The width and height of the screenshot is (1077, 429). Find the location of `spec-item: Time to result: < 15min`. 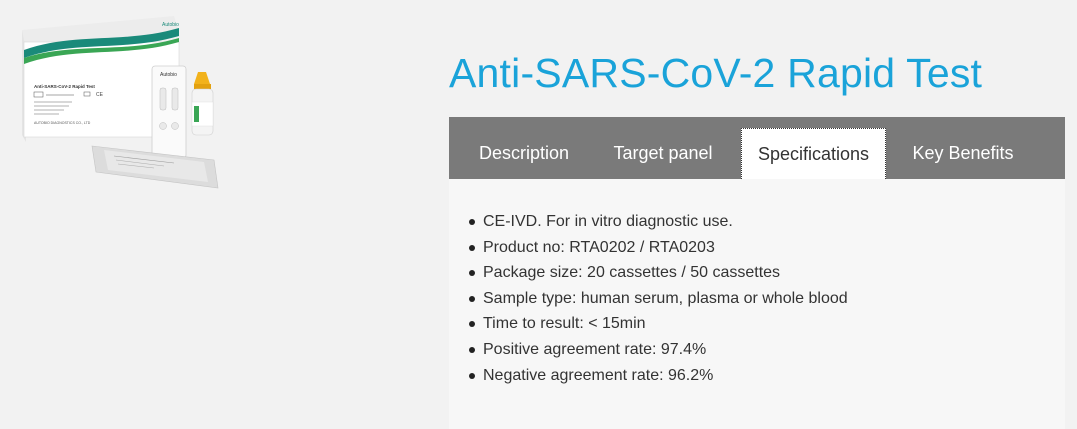

spec-item: Time to result: < 15min is located at coordinates (658, 324).